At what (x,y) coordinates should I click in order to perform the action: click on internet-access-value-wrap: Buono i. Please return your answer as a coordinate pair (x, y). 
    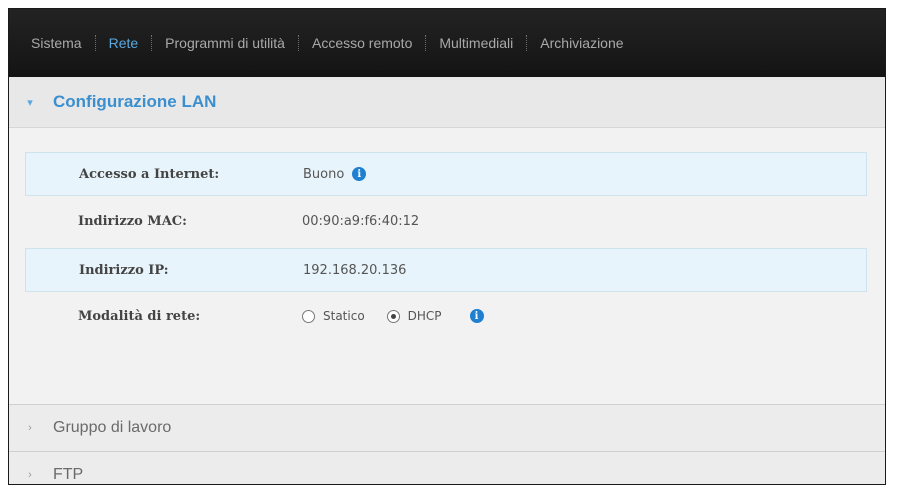
    Looking at the image, I should click on (335, 174).